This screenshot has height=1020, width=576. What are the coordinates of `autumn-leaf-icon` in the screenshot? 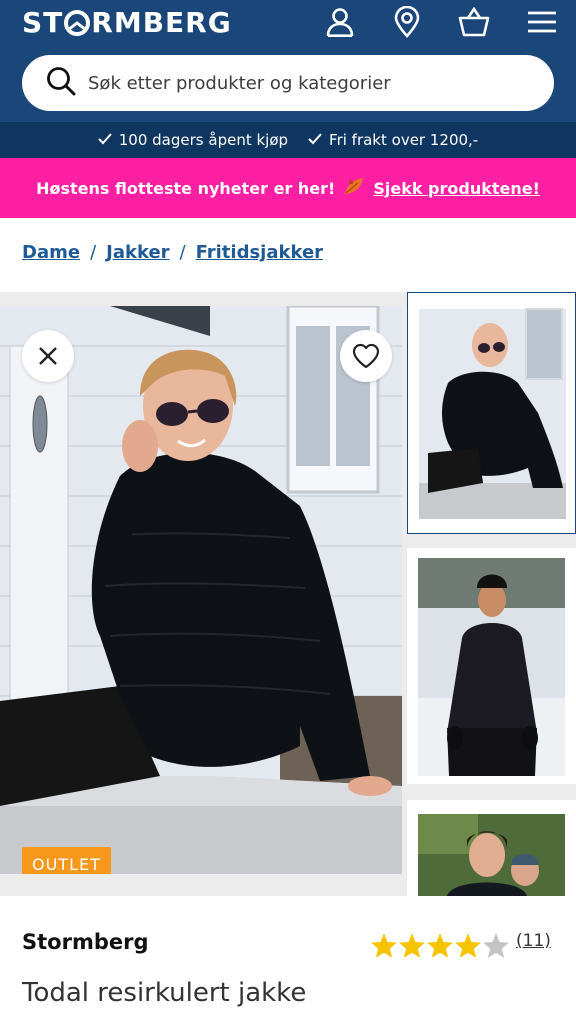 It's located at (354, 188).